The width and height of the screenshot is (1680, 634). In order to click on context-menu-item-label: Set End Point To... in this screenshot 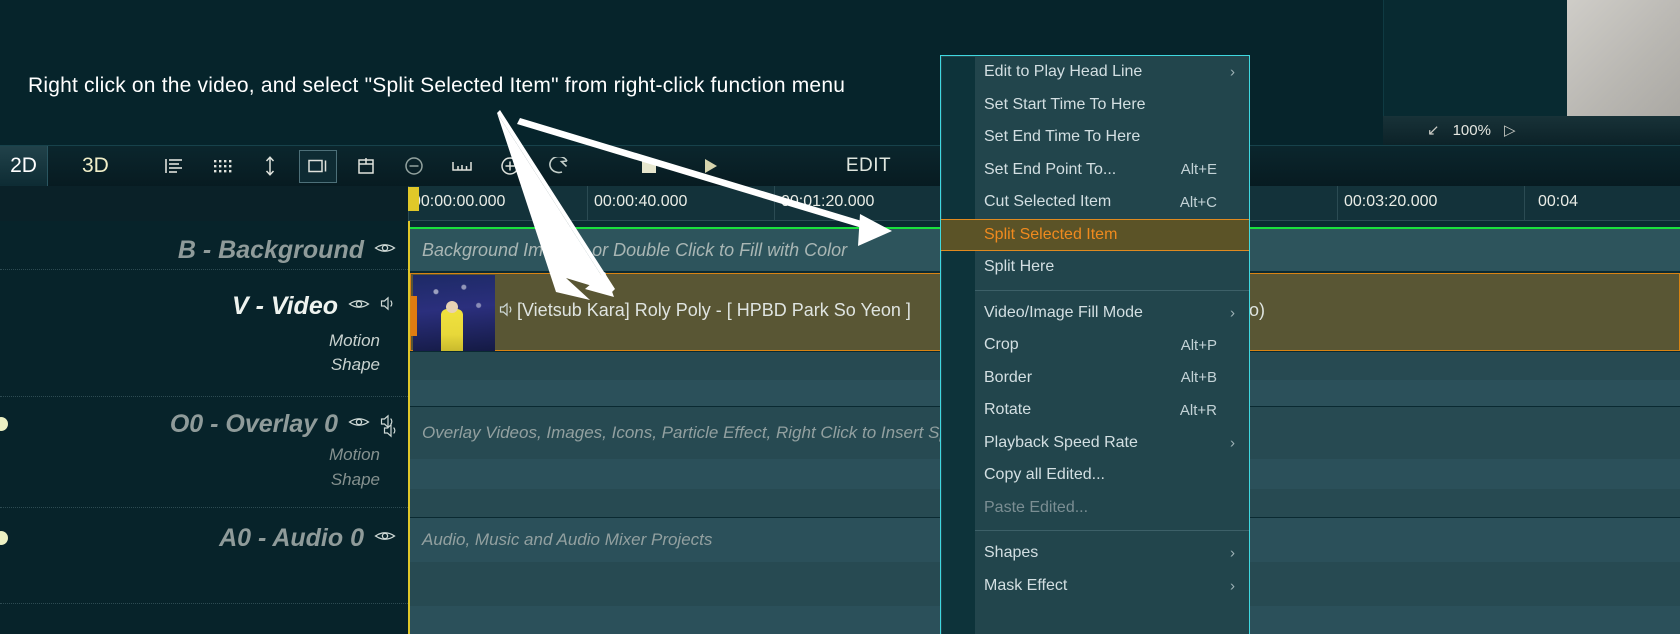, I will do `click(1050, 169)`.